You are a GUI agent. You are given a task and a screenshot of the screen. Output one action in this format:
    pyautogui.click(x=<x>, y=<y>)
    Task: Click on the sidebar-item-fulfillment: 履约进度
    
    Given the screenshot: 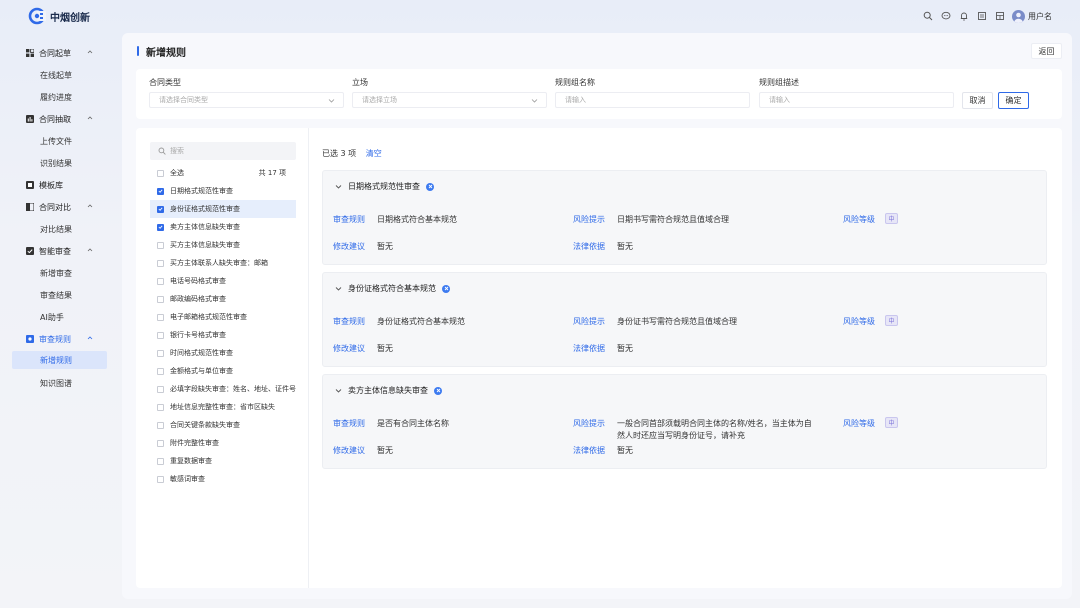 What is the action you would take?
    pyautogui.click(x=59, y=97)
    